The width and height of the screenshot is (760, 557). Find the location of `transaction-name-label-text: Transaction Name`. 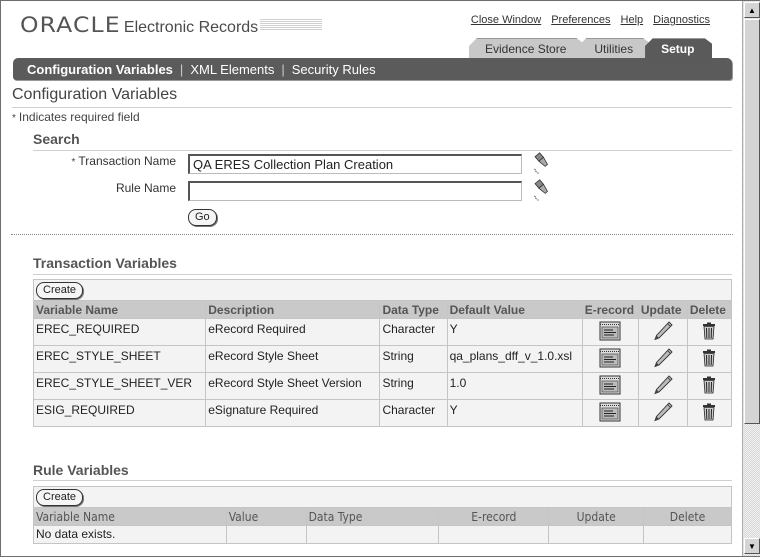

transaction-name-label-text: Transaction Name is located at coordinates (127, 161).